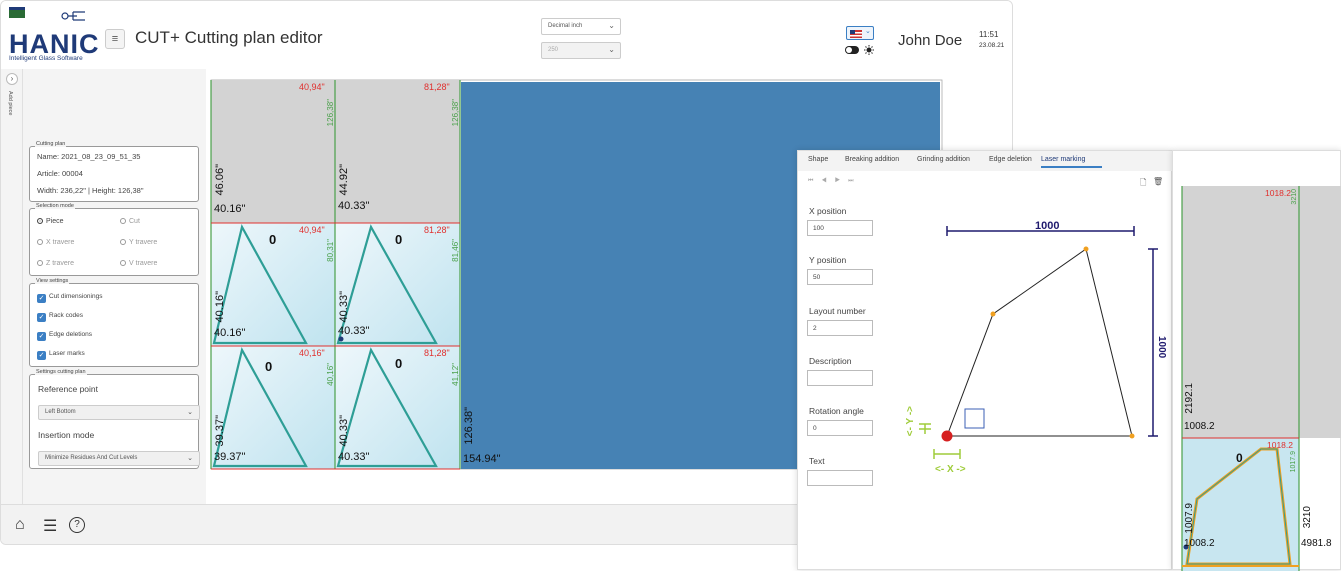  What do you see at coordinates (20, 525) in the screenshot?
I see `home-icon: ⌂` at bounding box center [20, 525].